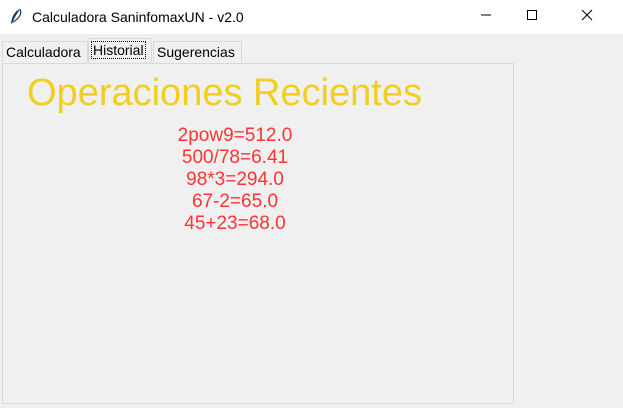 The height and width of the screenshot is (408, 623). Describe the element at coordinates (235, 201) in the screenshot. I see `operation-item: 67-2=65.0` at that location.